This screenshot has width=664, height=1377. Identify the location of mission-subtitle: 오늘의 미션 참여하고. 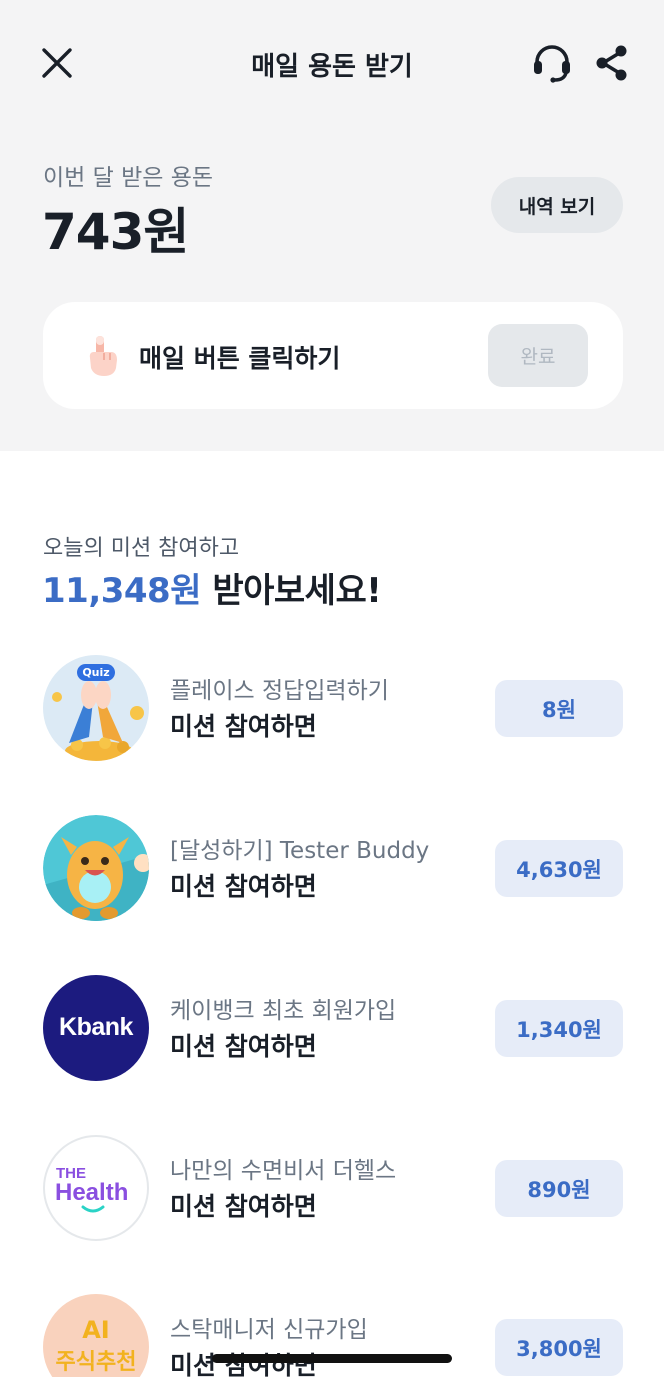
(141, 548).